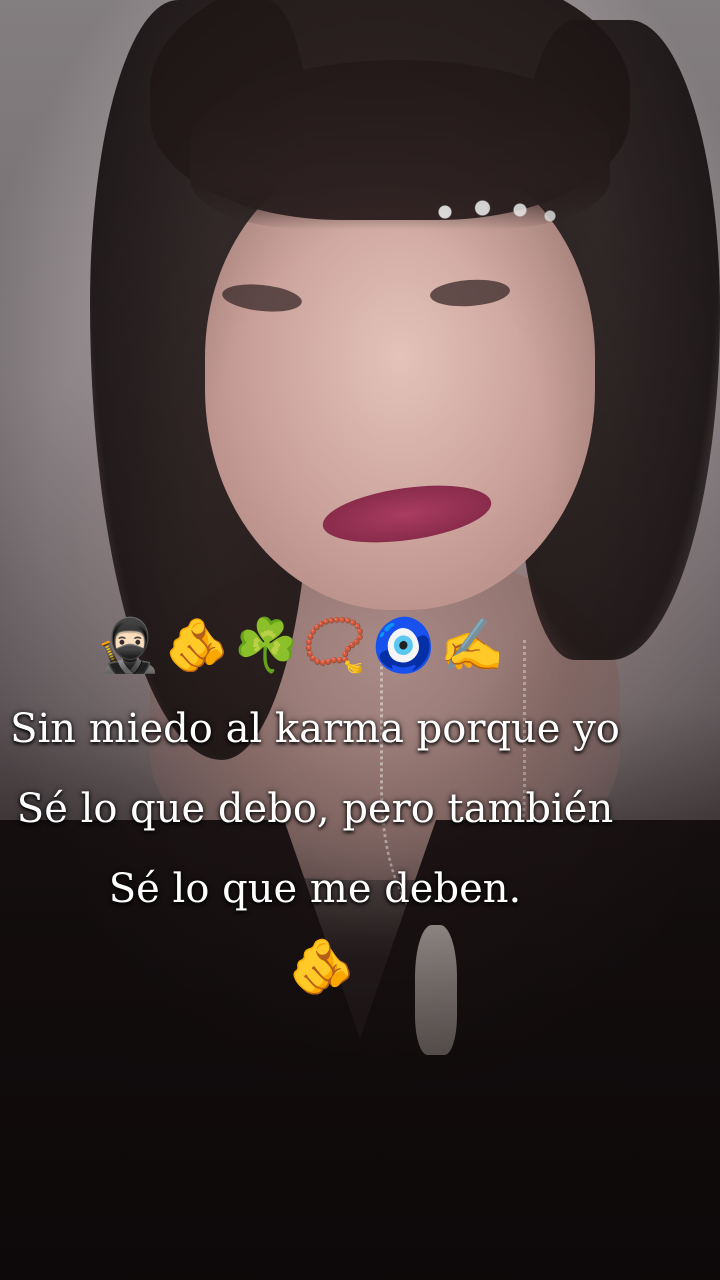 This screenshot has width=720, height=1280. What do you see at coordinates (266, 646) in the screenshot?
I see `shamrock-emoji-icon: ☘️` at bounding box center [266, 646].